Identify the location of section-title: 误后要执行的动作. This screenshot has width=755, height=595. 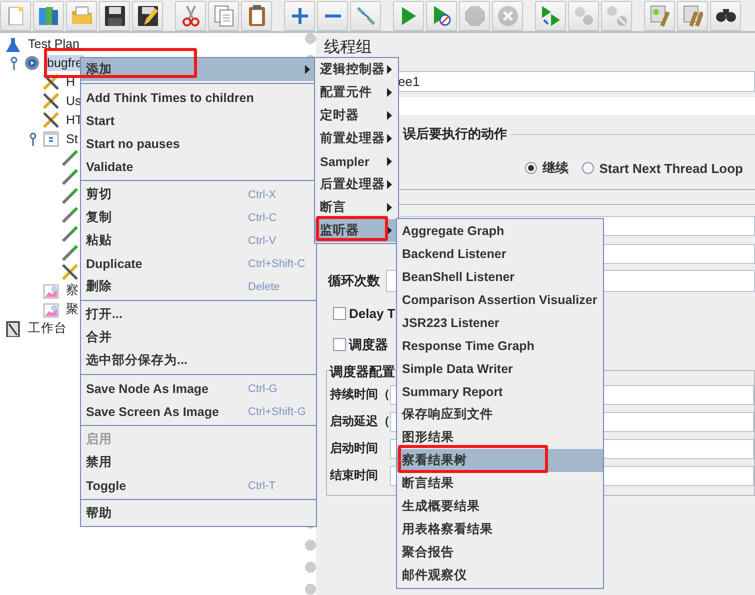
(455, 134).